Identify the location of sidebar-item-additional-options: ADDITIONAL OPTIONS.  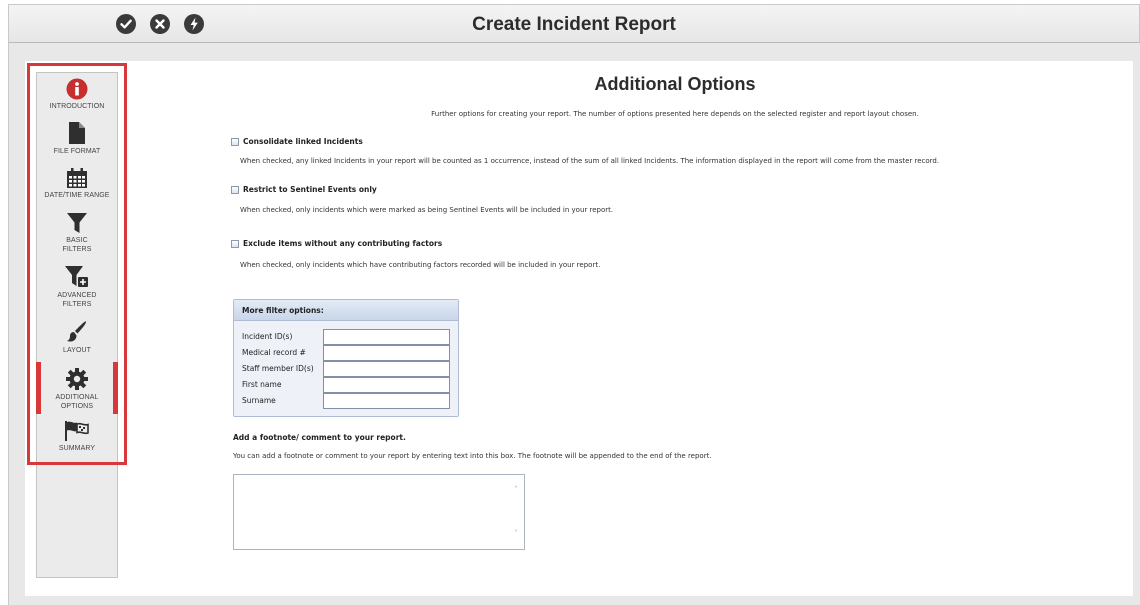
(77, 389).